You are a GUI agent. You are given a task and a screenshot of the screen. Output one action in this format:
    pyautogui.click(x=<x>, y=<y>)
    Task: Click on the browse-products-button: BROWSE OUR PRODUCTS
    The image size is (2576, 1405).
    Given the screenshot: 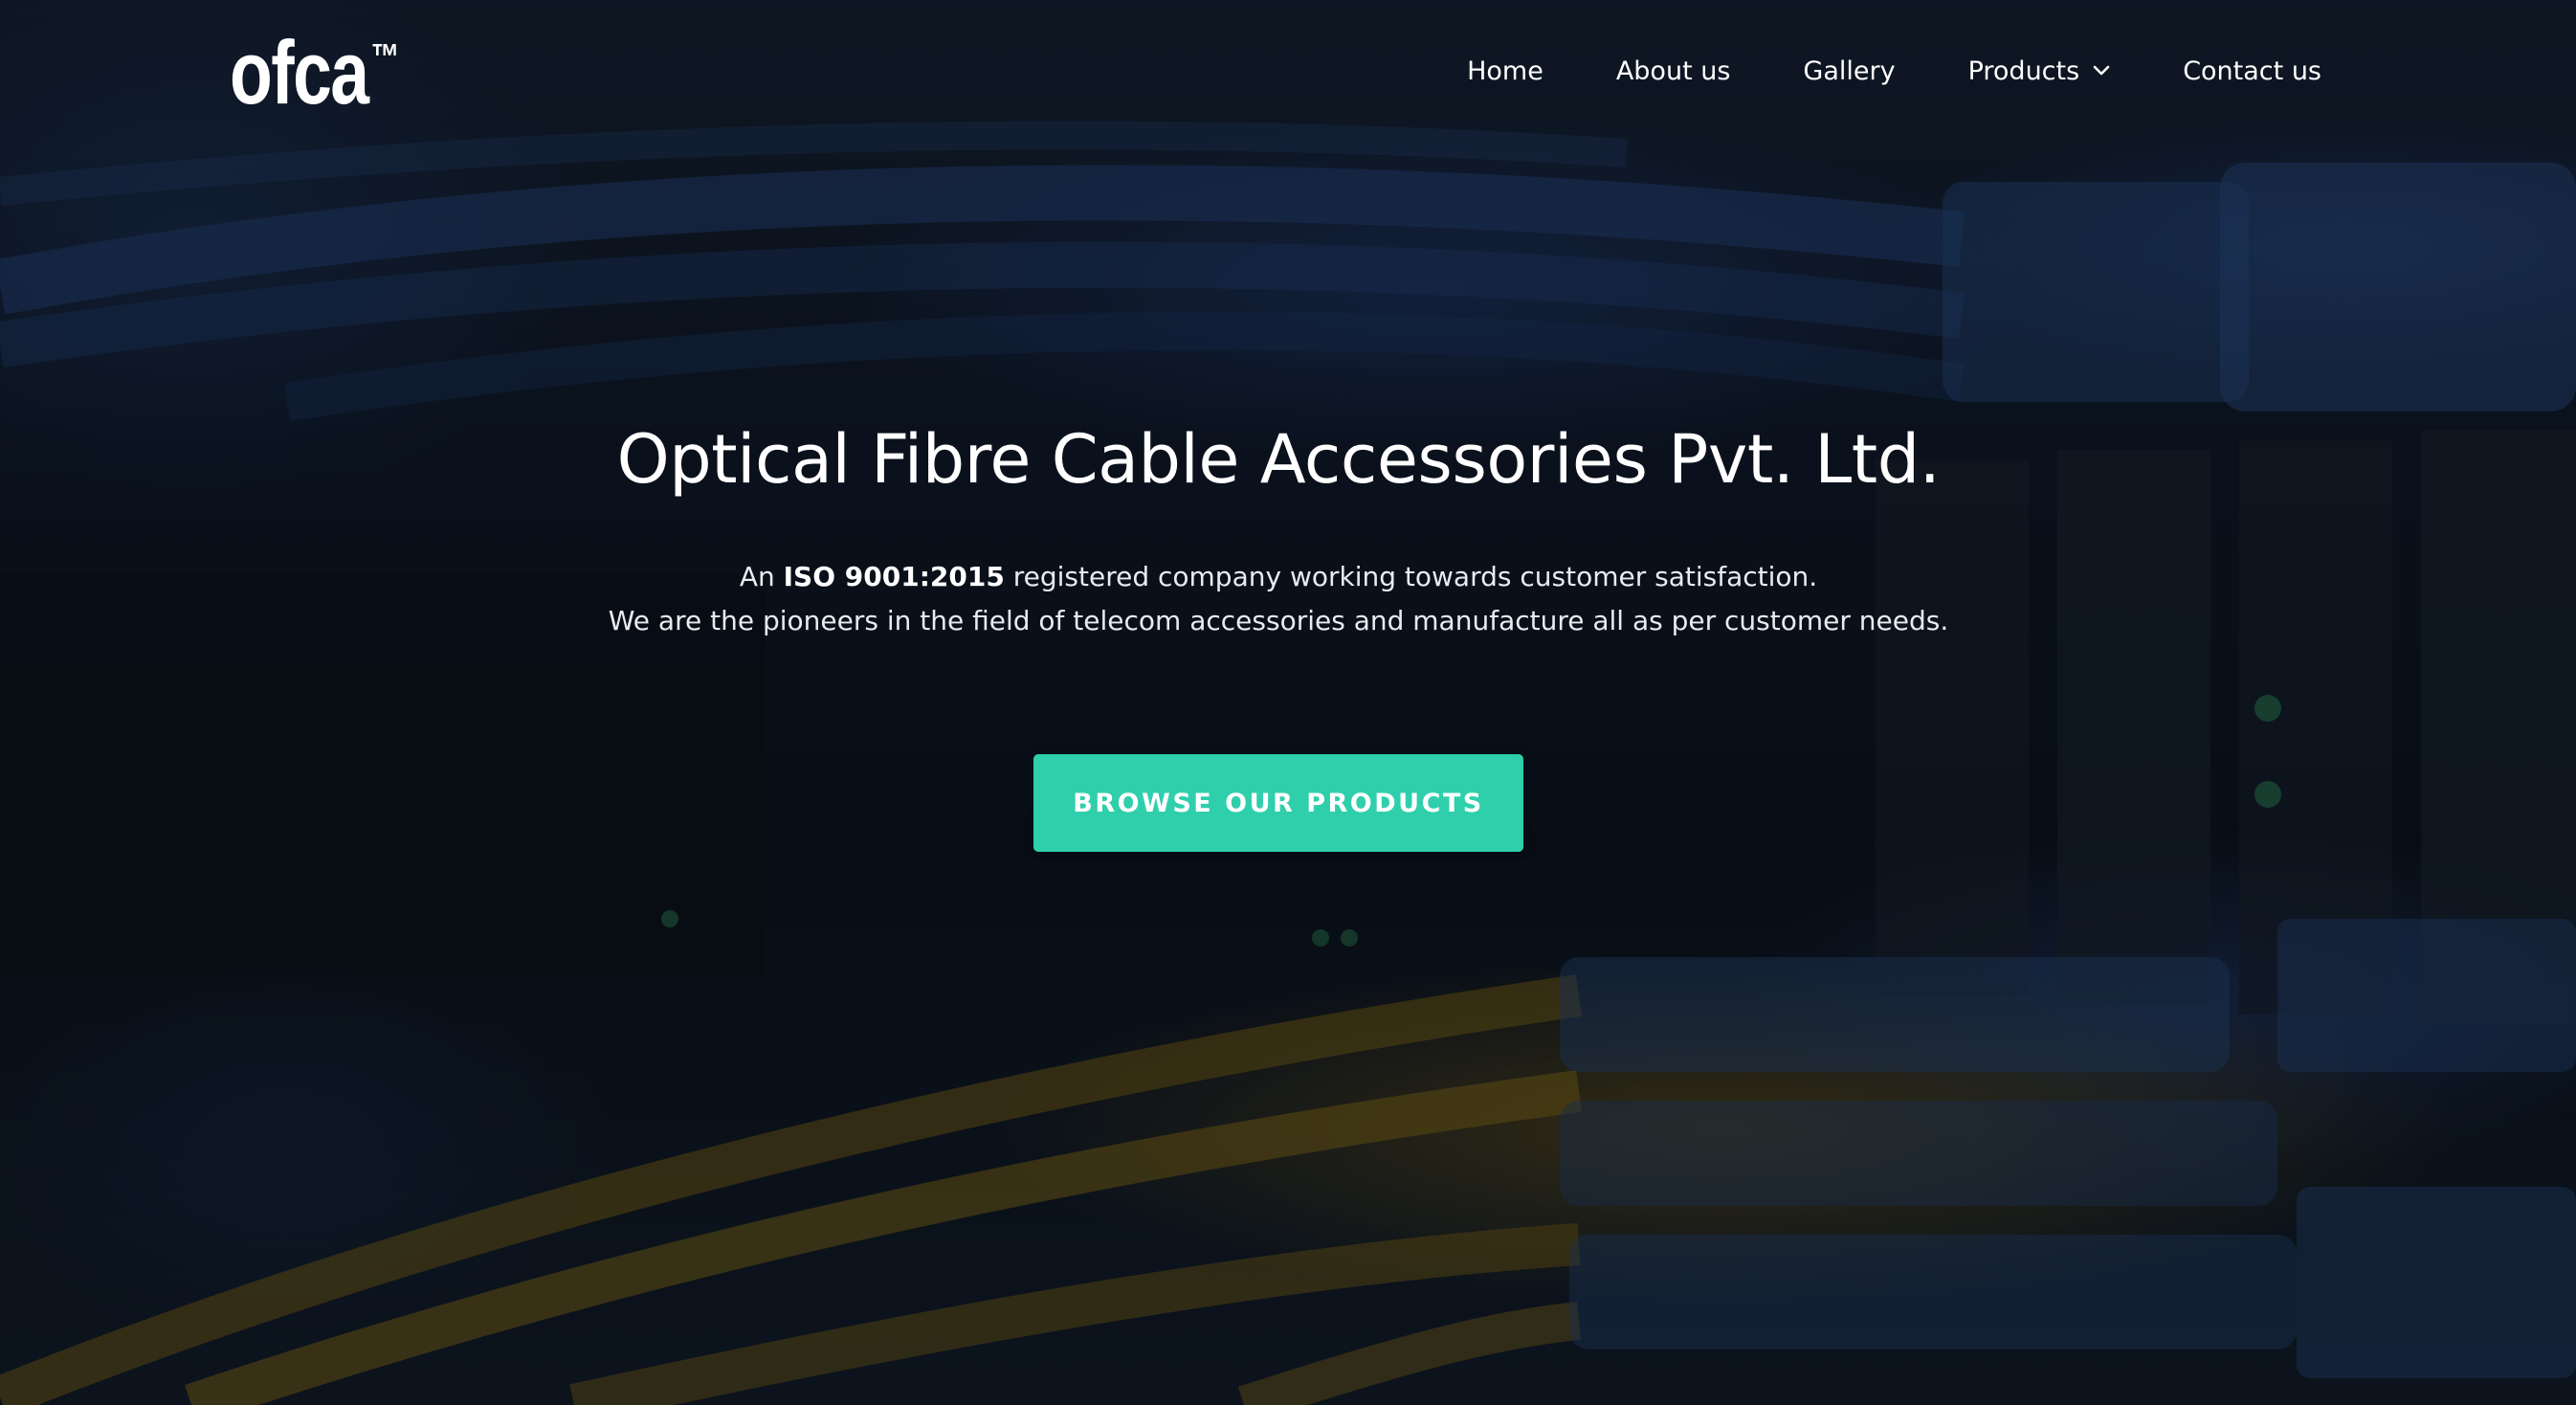 What is the action you would take?
    pyautogui.click(x=1278, y=803)
    